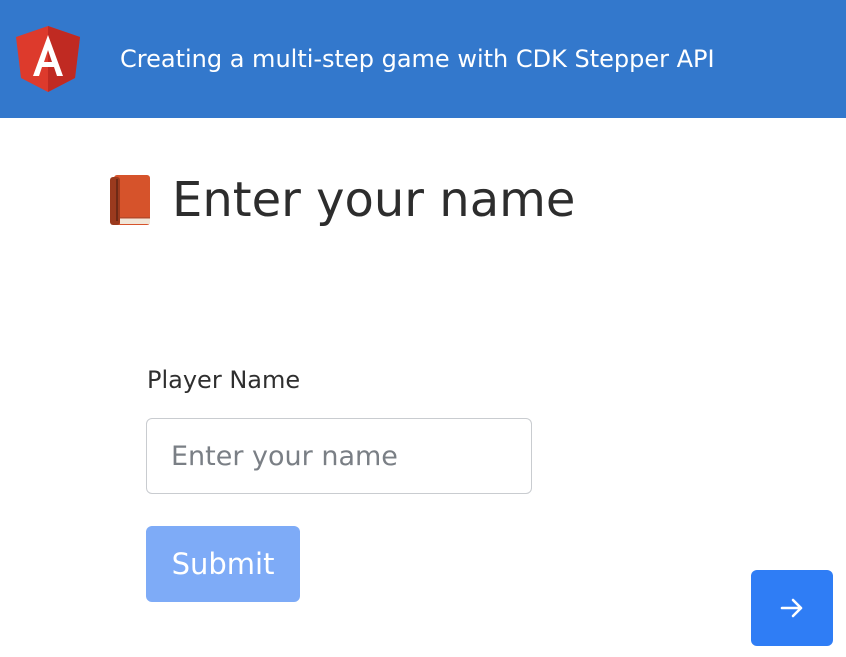 The height and width of the screenshot is (657, 846). I want to click on arrow-right-icon, so click(791, 608).